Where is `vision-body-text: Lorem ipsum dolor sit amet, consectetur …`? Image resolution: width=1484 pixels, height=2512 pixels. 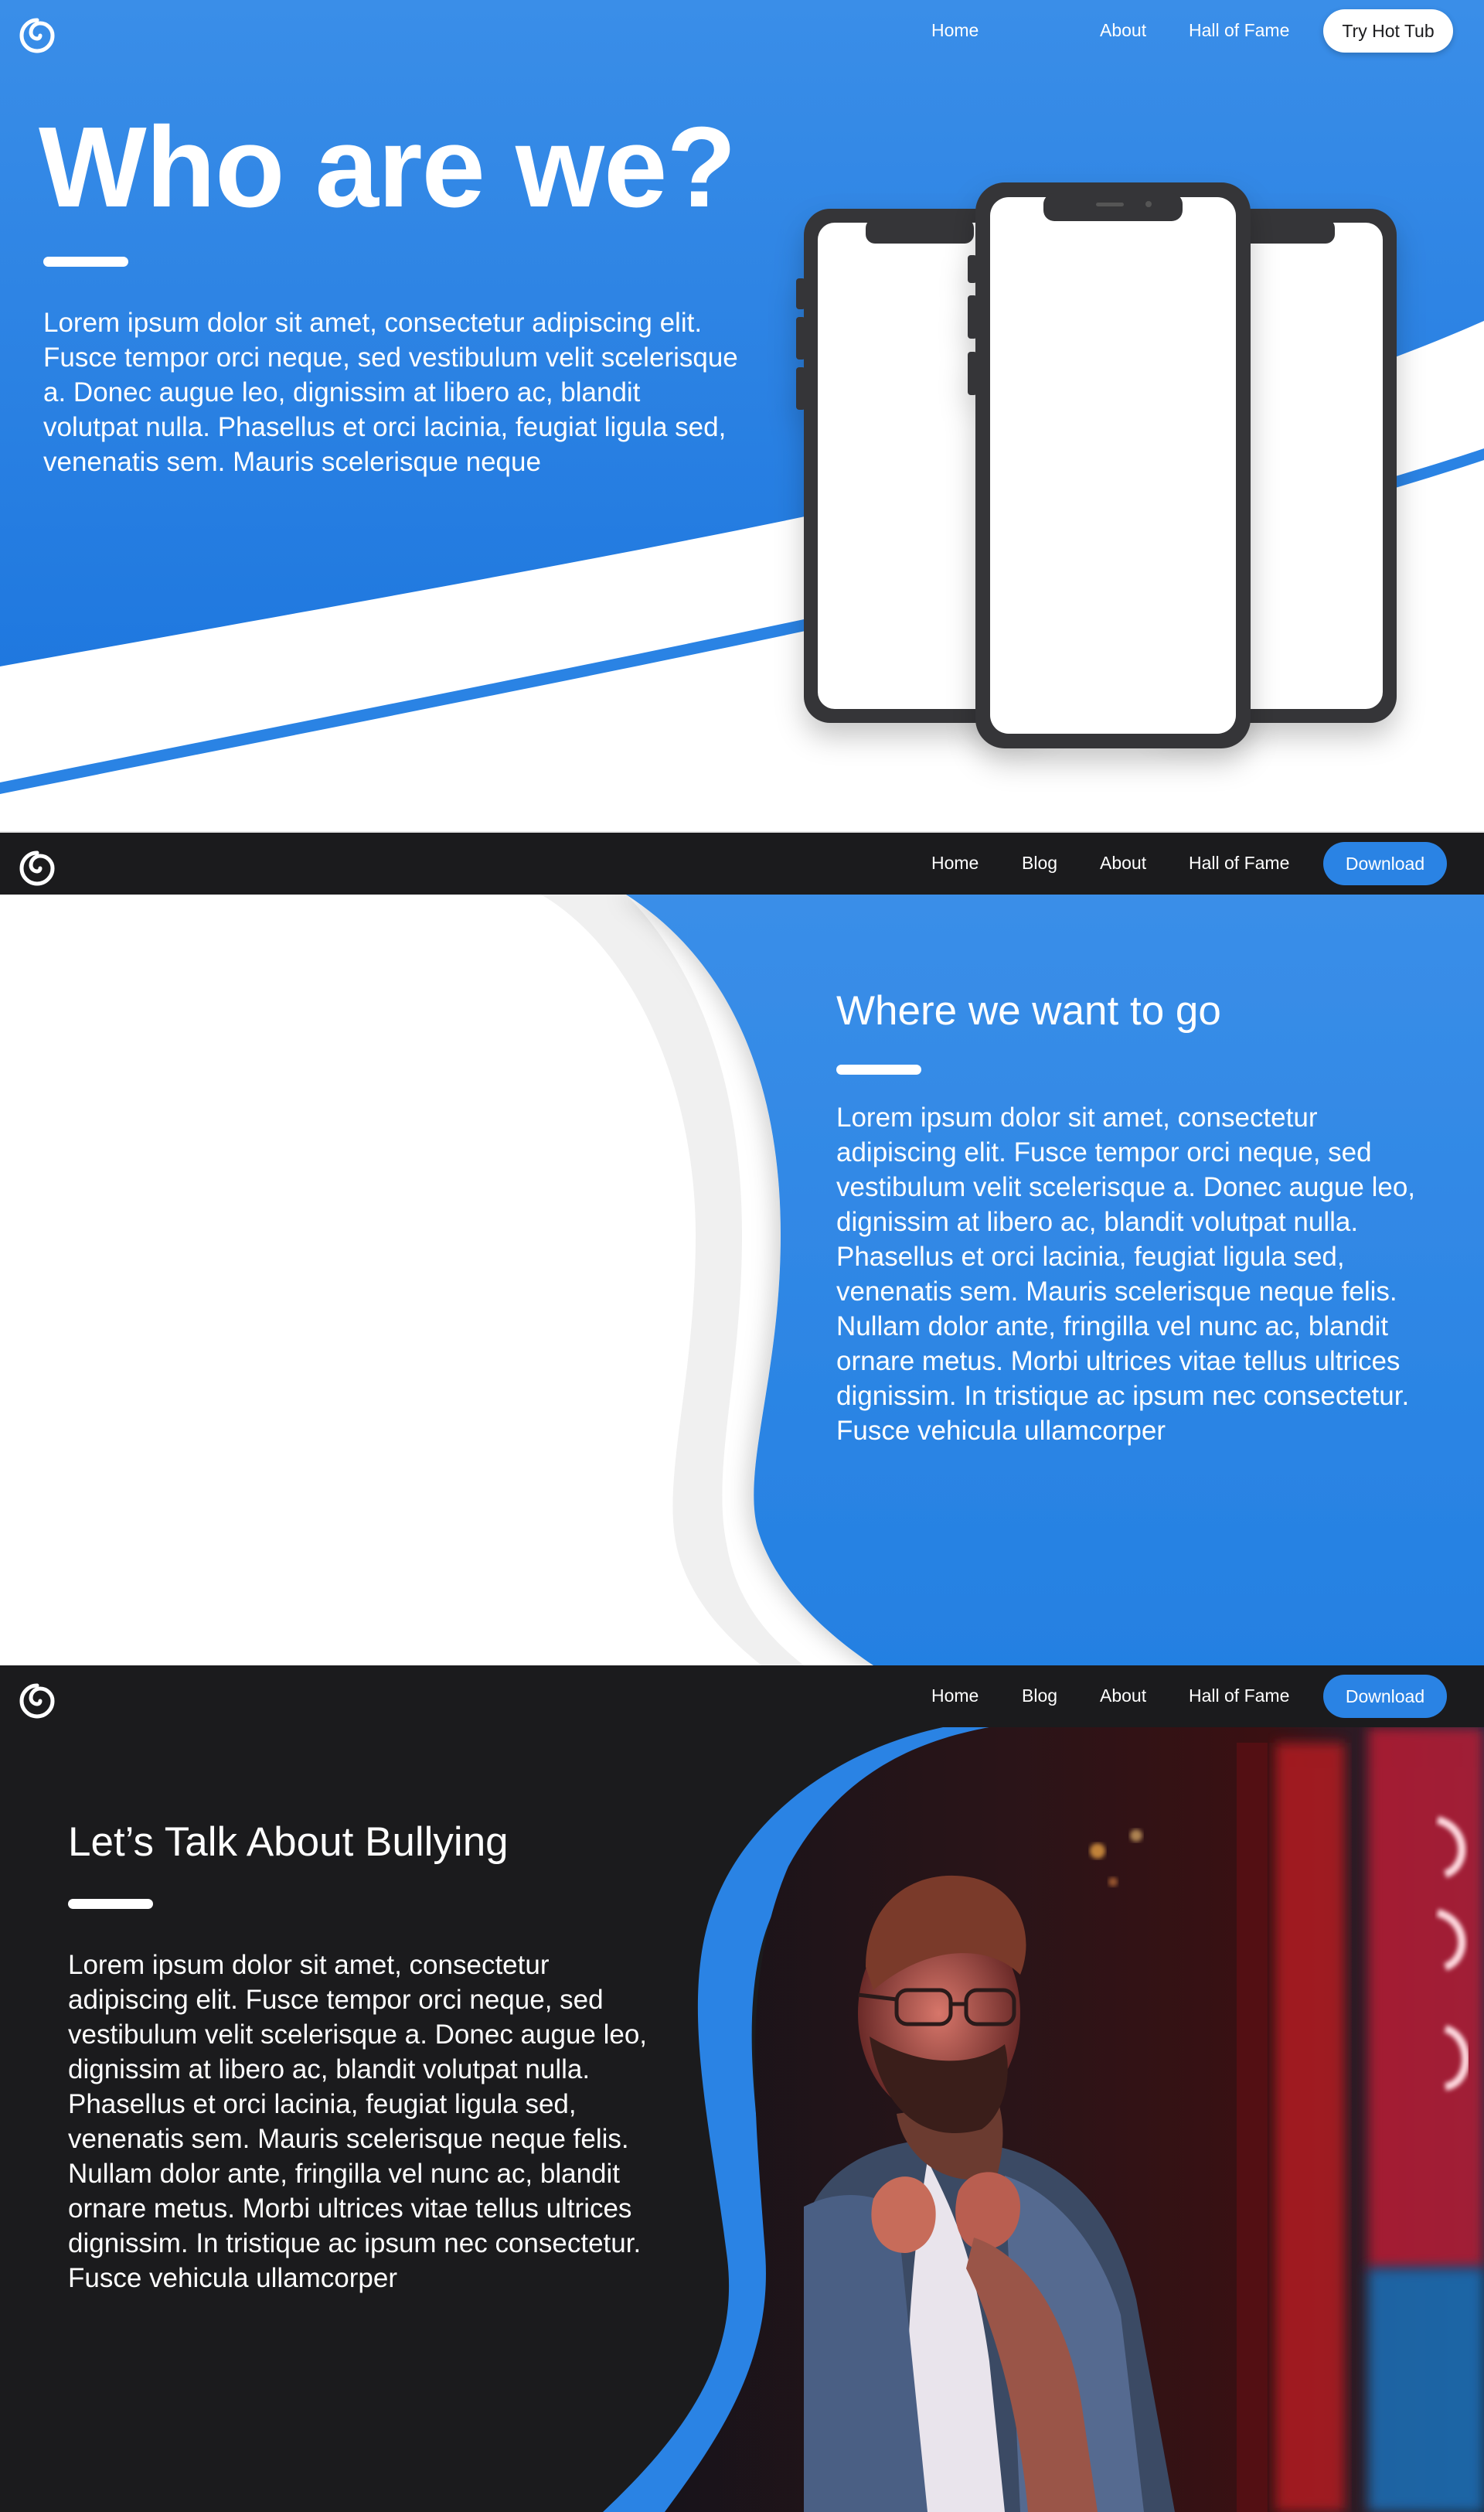
vision-body-text: Lorem ipsum dolor sit amet, consectetur … is located at coordinates (1126, 1274).